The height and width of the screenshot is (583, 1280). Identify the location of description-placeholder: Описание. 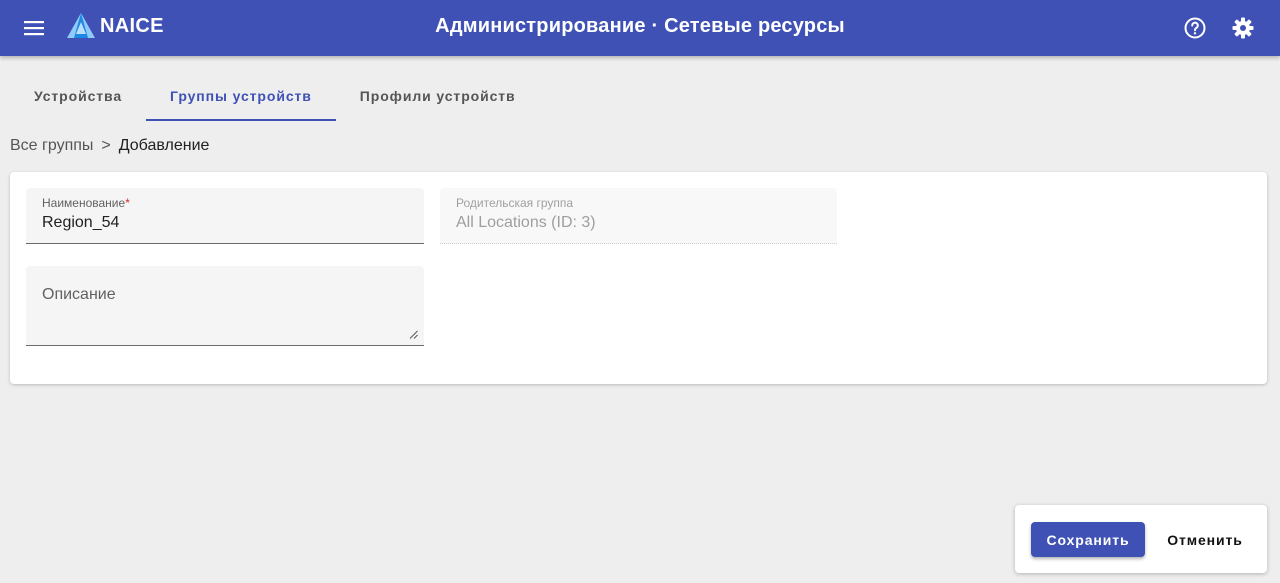
(79, 294).